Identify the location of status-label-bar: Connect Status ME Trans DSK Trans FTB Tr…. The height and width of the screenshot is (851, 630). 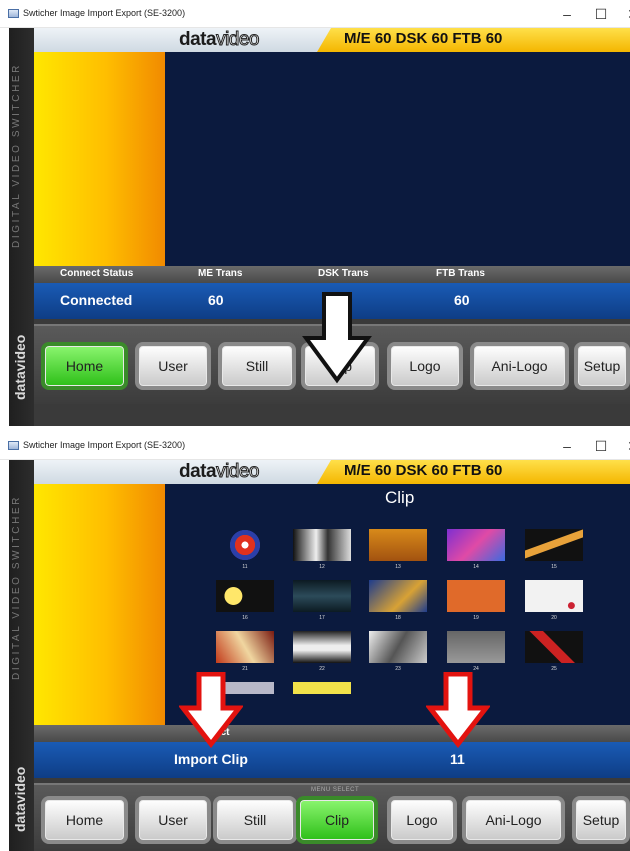
(332, 274).